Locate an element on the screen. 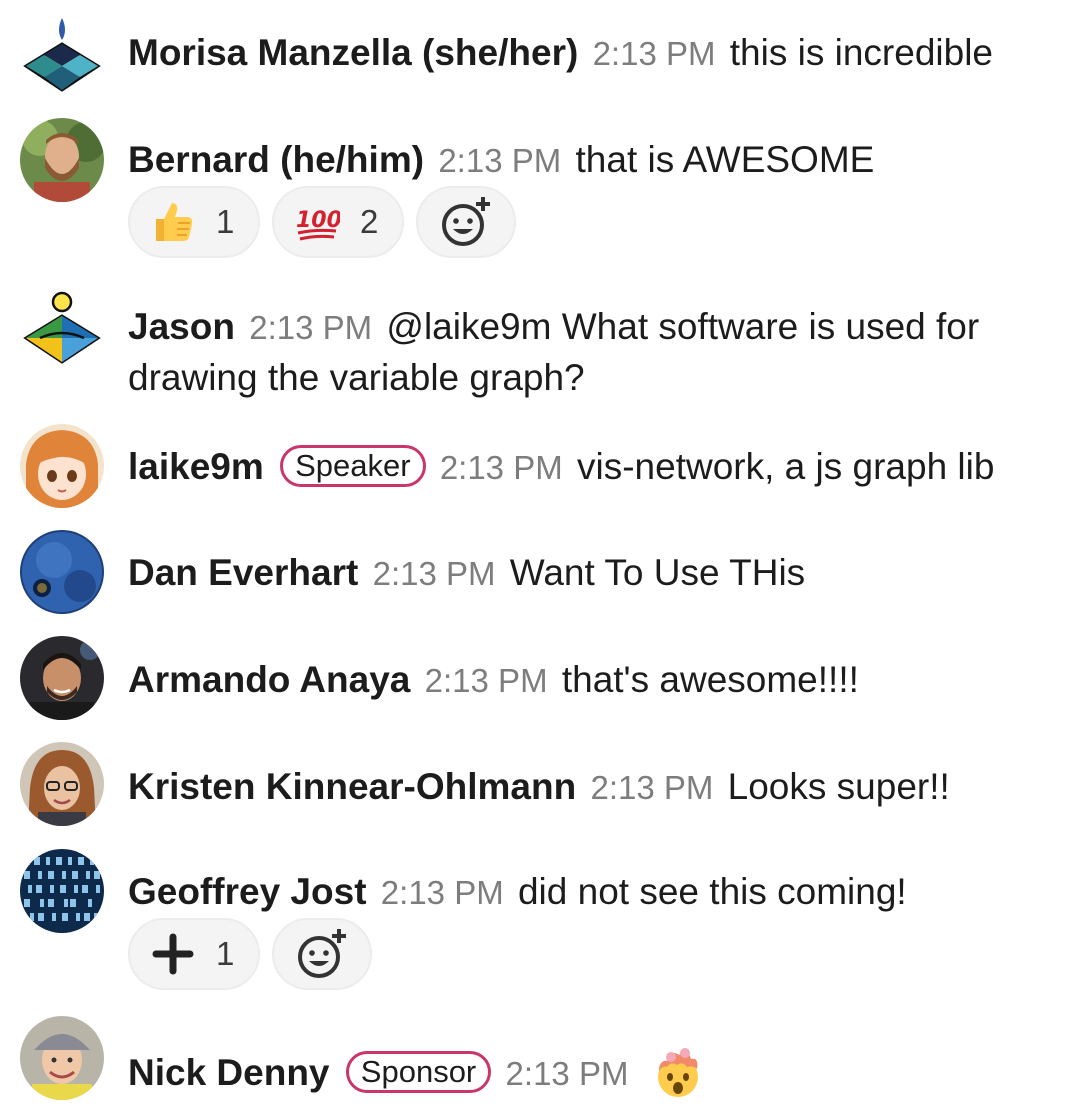 The image size is (1087, 1107). woman-glasses-photo-avatar is located at coordinates (62, 784).